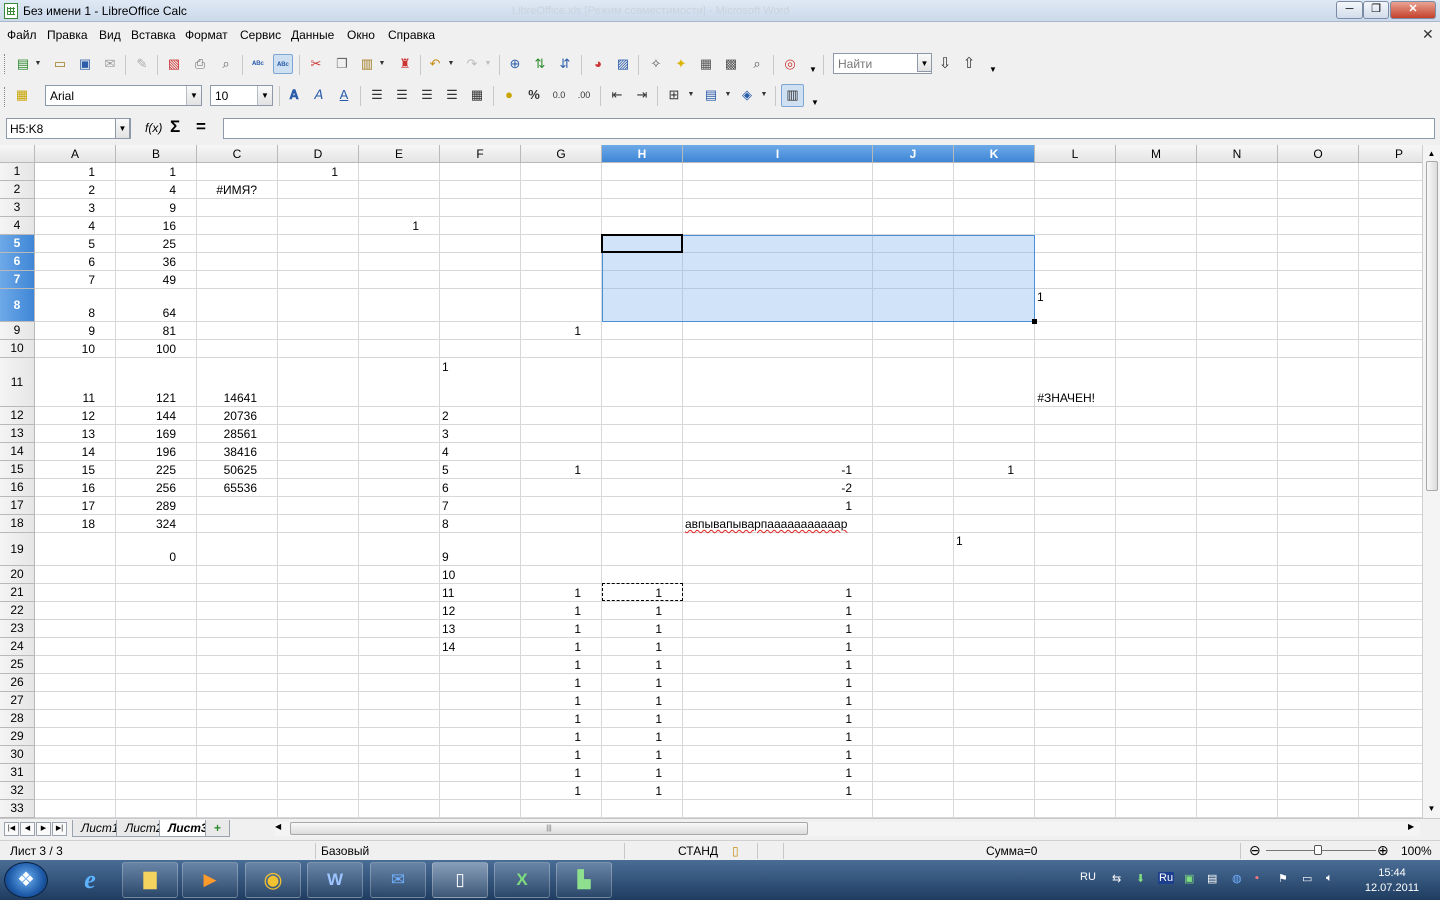  Describe the element at coordinates (792, 95) in the screenshot. I see `grid-lines-icon: ▥` at that location.